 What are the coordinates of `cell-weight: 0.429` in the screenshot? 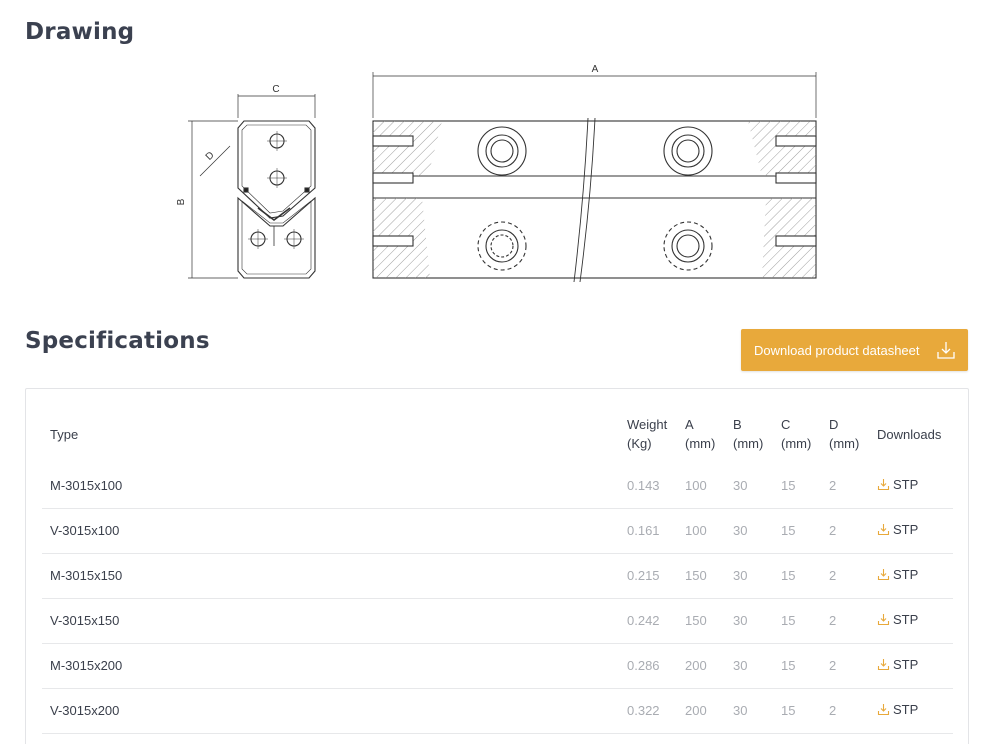 It's located at (656, 738).